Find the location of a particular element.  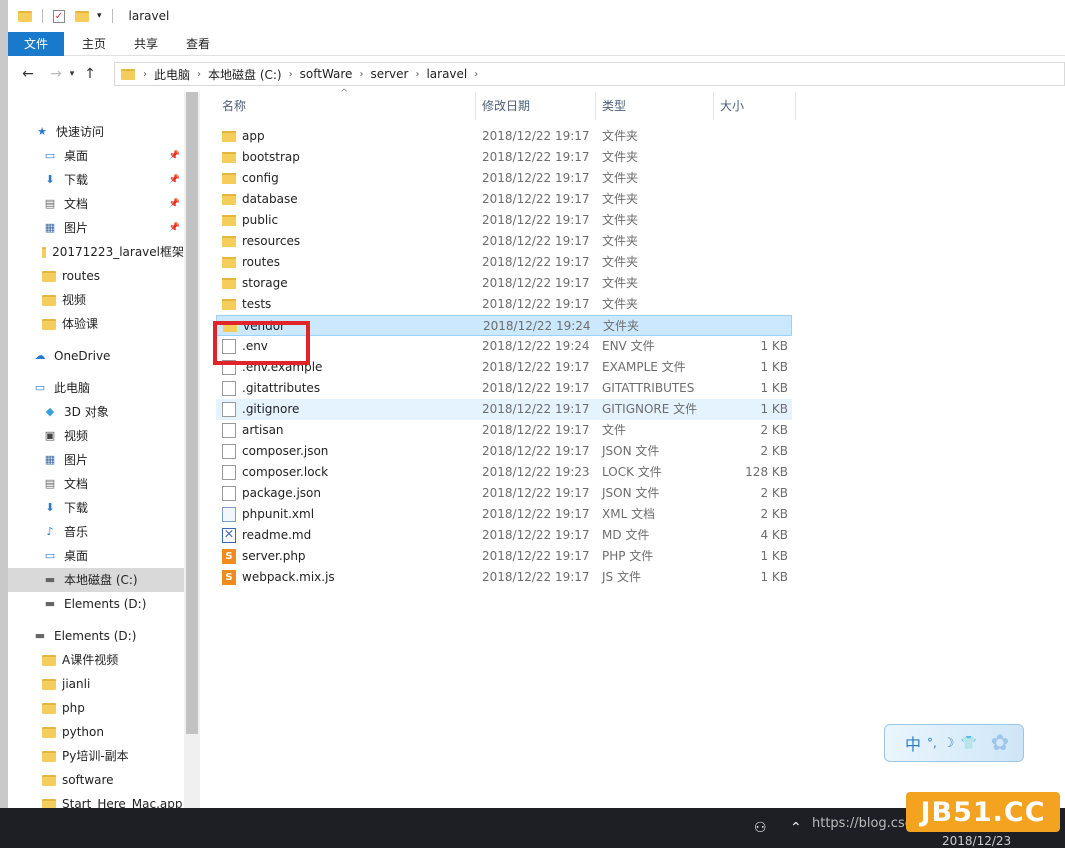

file-row: database 2018/12/22 19:17 文件夹 is located at coordinates (504, 199).